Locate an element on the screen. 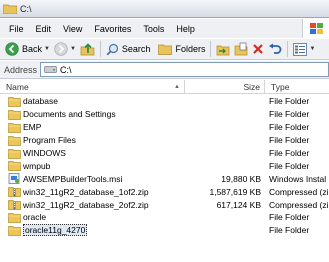 This screenshot has width=329, height=262. delete-button is located at coordinates (258, 49).